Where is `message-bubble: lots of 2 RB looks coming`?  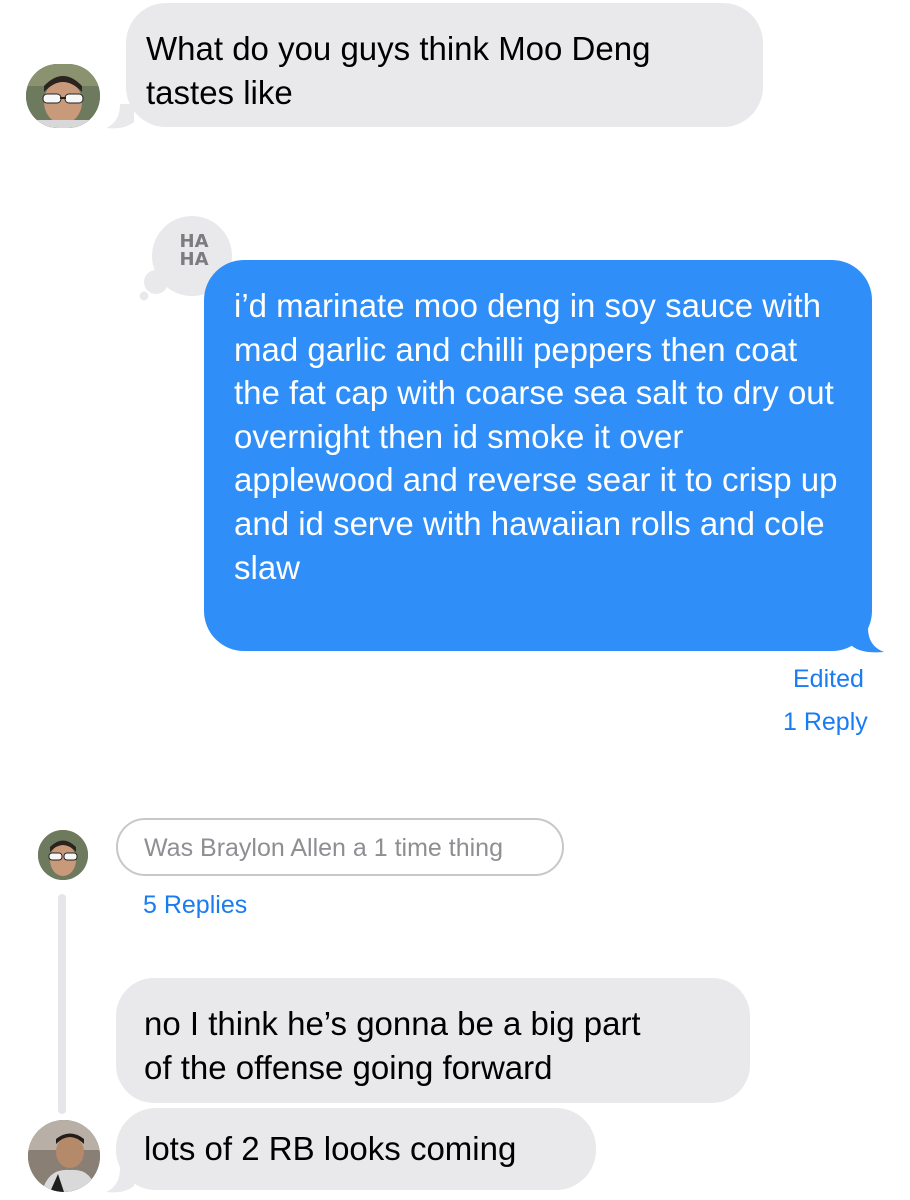
message-bubble: lots of 2 RB looks coming is located at coordinates (356, 1149).